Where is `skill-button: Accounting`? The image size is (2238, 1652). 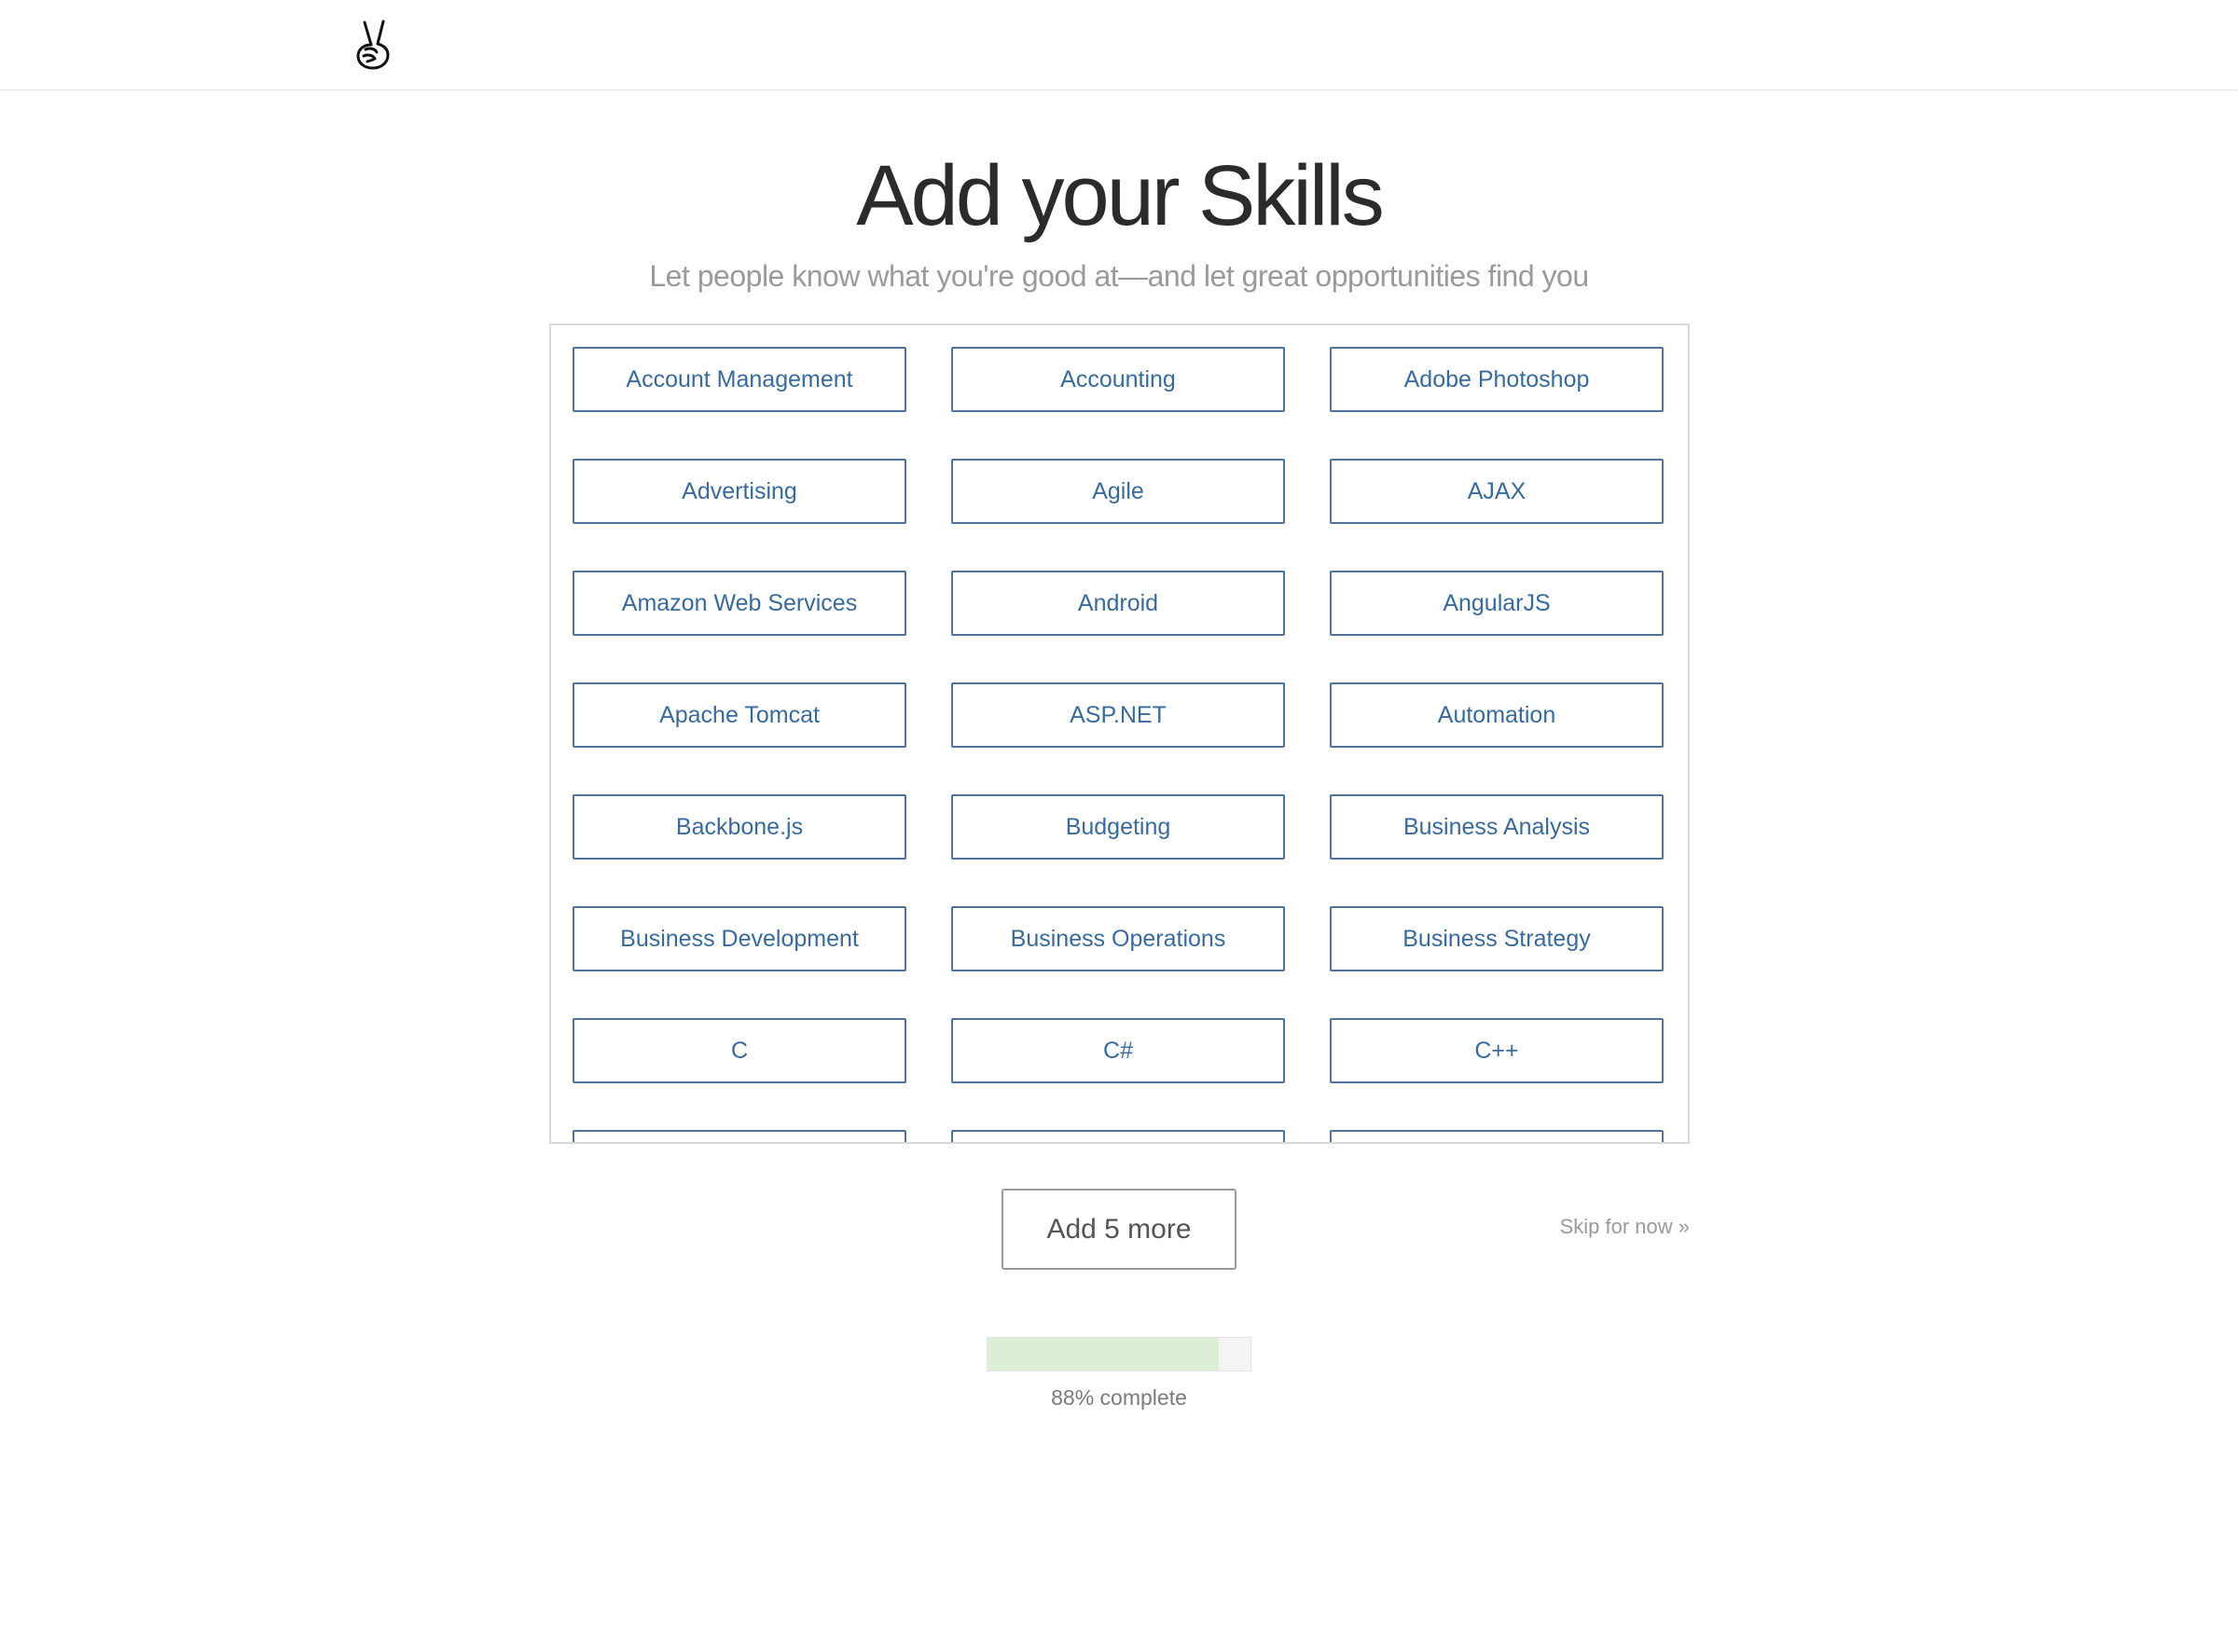
skill-button: Accounting is located at coordinates (1118, 379).